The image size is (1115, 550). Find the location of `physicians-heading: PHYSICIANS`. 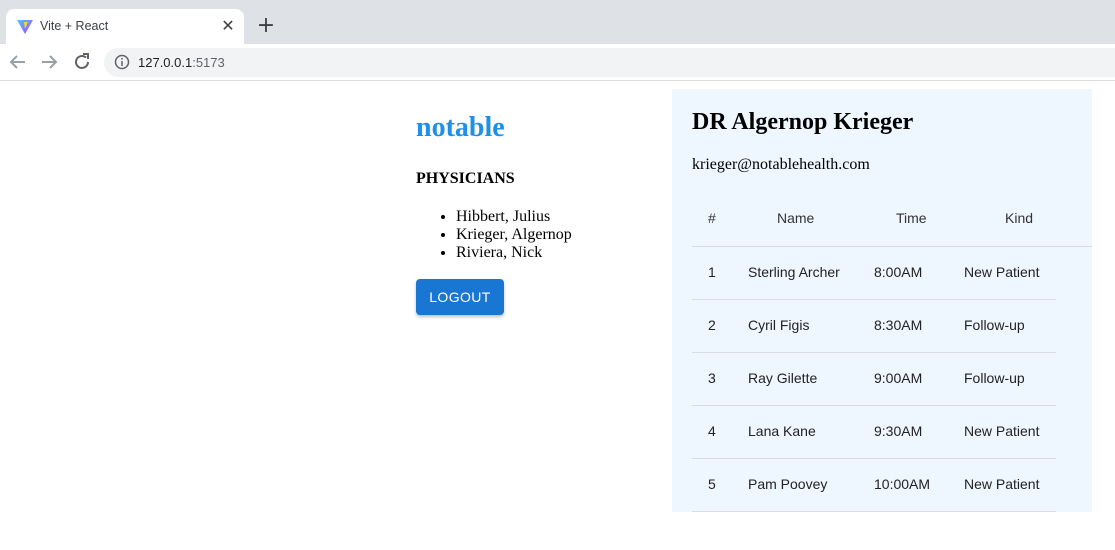

physicians-heading: PHYSICIANS is located at coordinates (465, 178).